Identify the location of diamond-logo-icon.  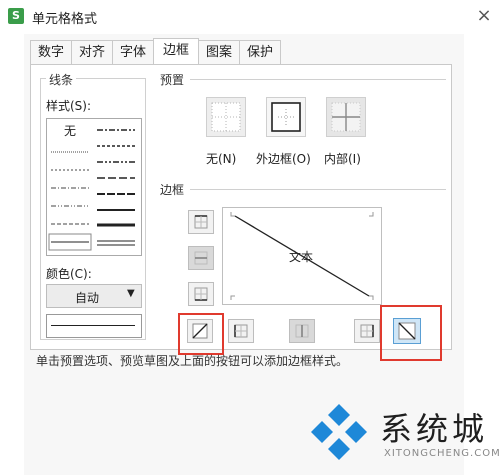
(339, 432).